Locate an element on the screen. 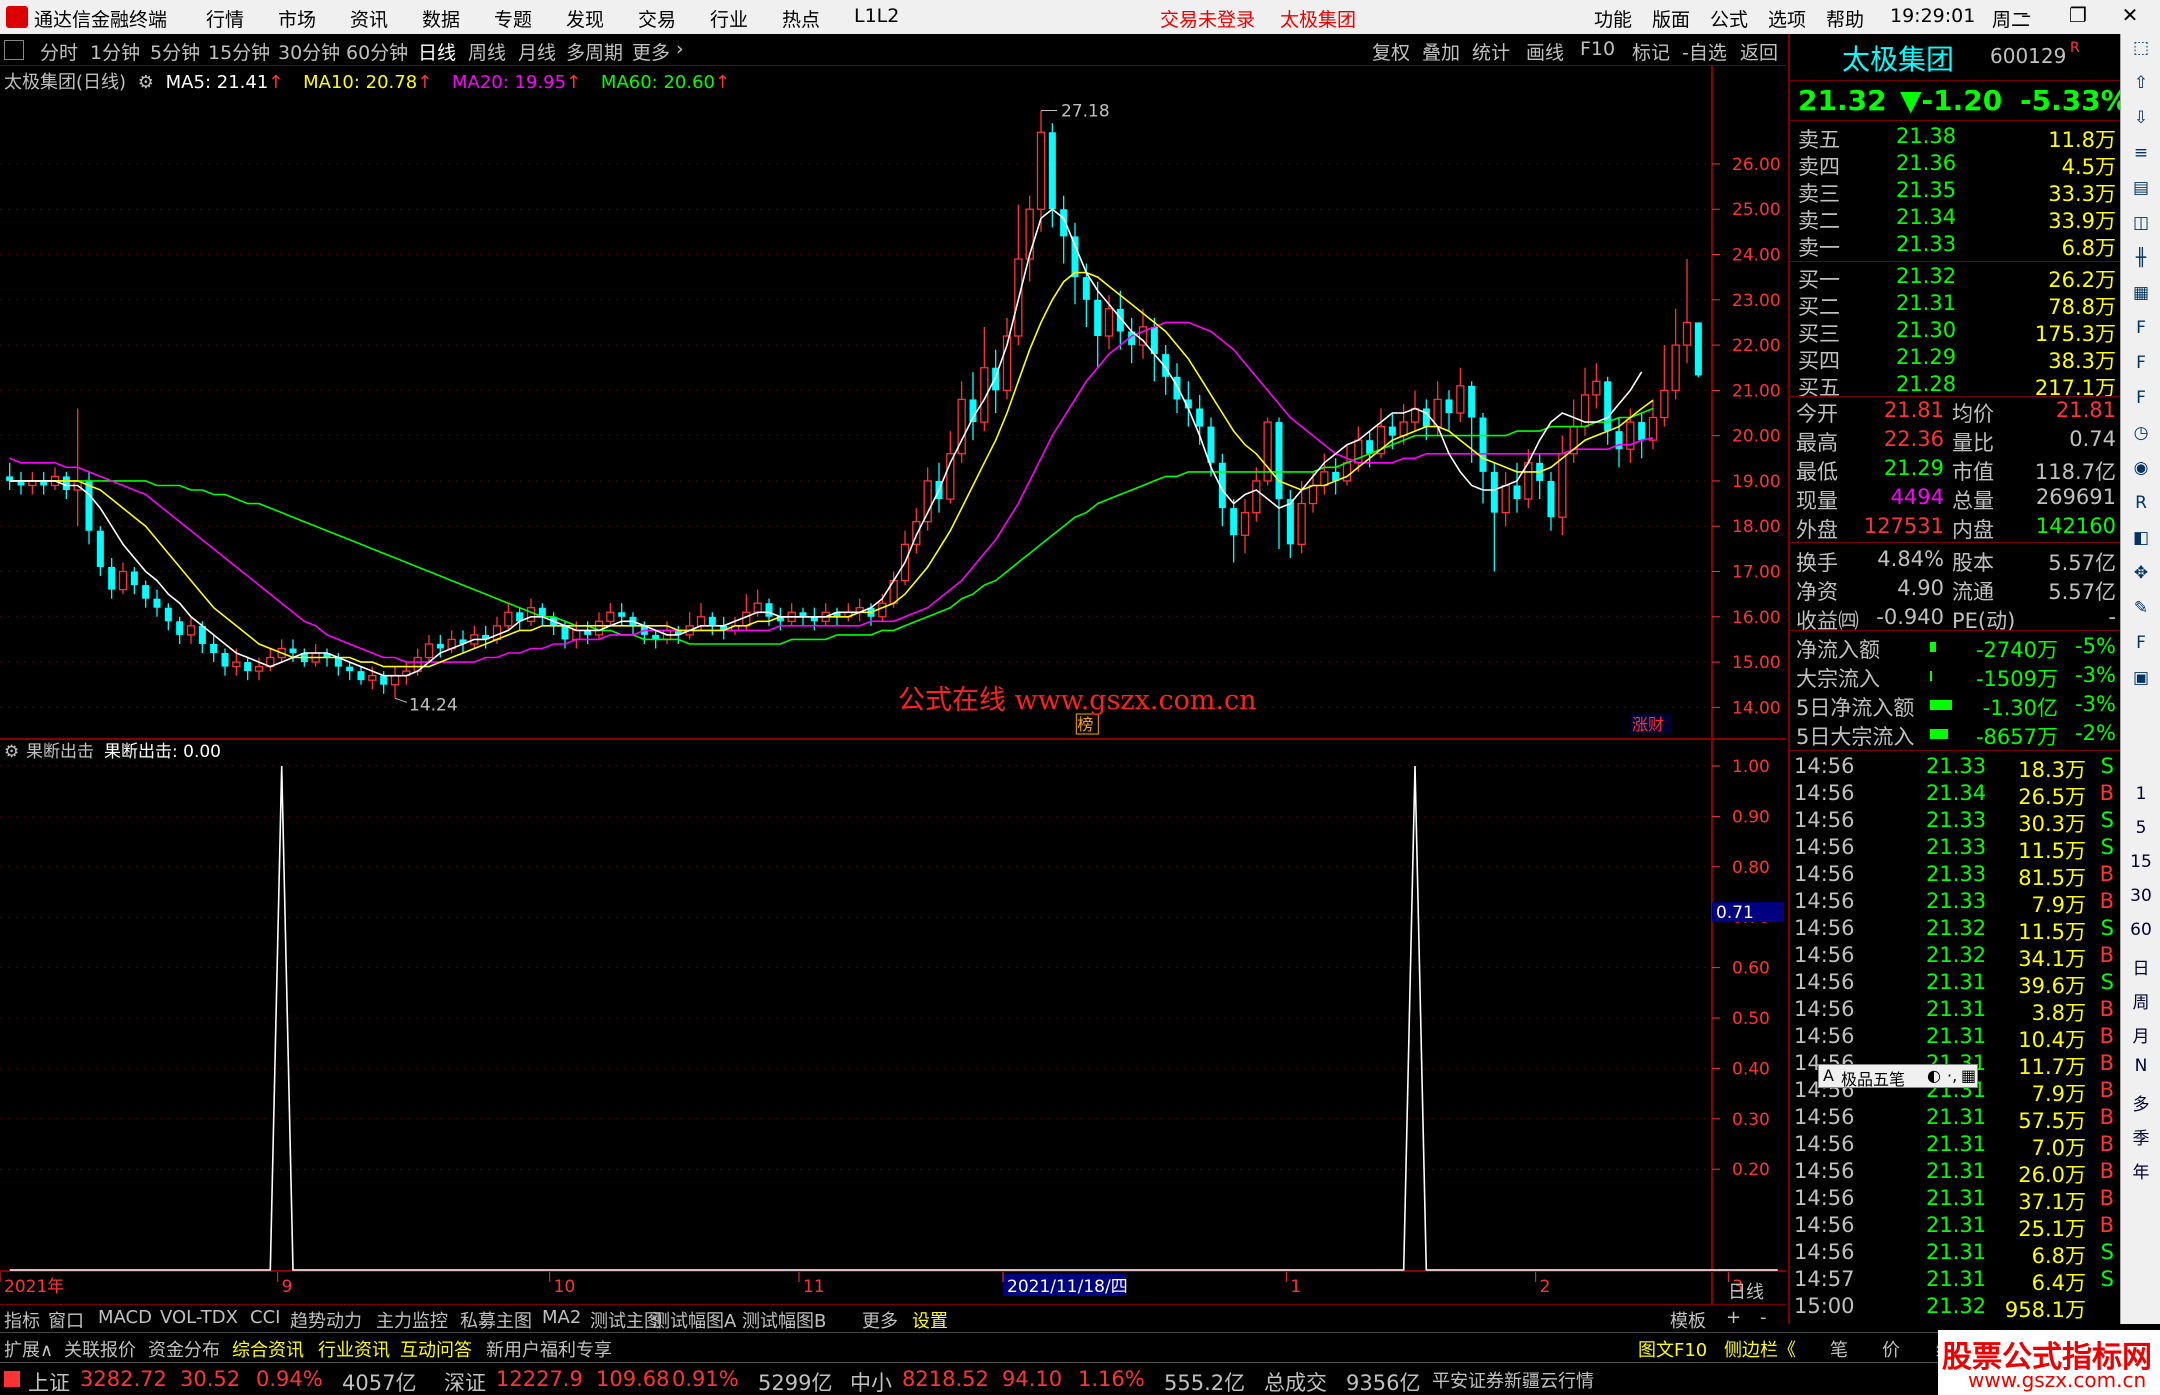 The width and height of the screenshot is (2160, 1395). period-daily: 日线 is located at coordinates (437, 51).